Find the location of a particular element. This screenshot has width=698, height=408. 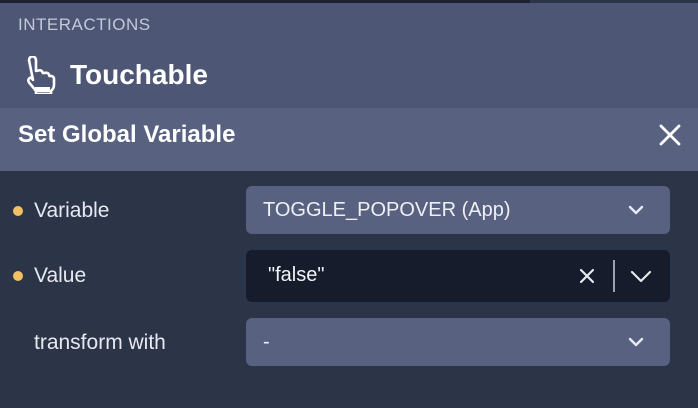

close-button is located at coordinates (670, 135).